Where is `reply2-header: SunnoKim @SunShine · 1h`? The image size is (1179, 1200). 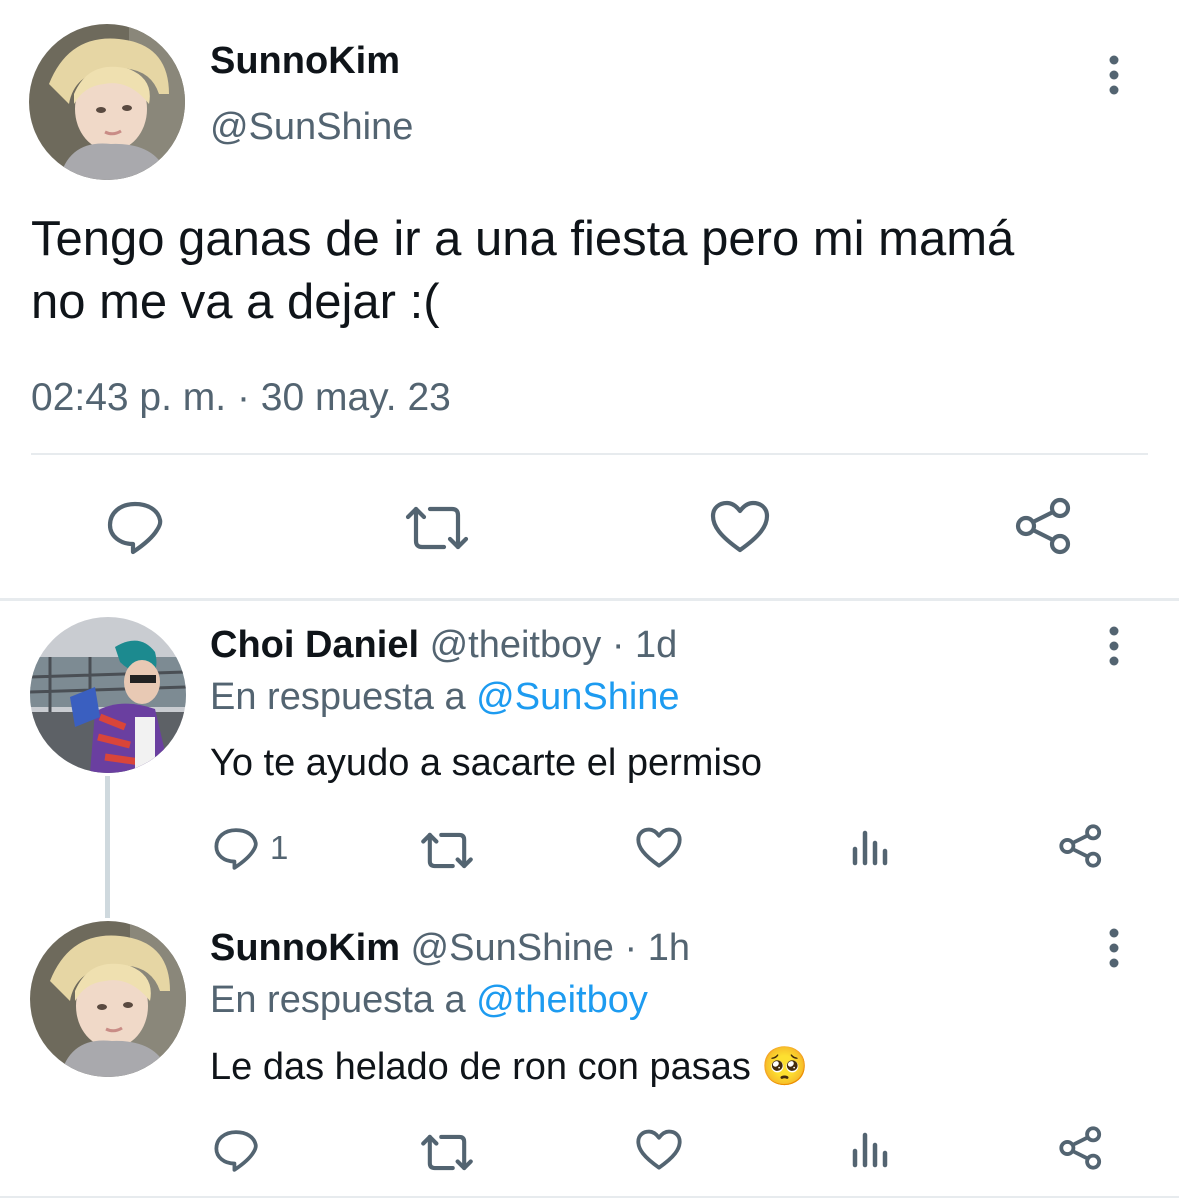
reply2-header: SunnoKim @SunShine · 1h is located at coordinates (450, 948).